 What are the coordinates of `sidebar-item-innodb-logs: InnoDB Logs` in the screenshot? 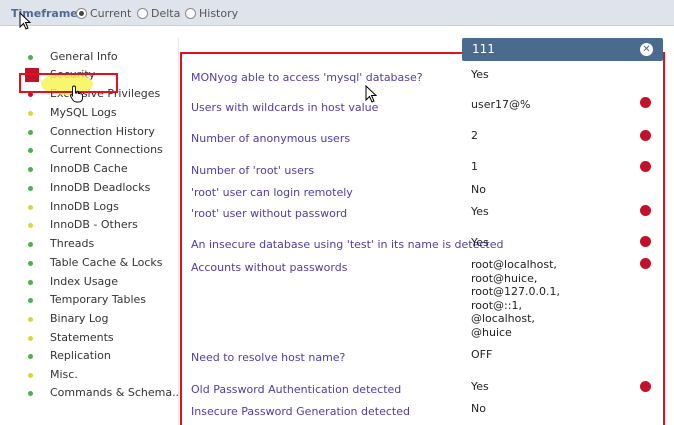 It's located at (97, 207).